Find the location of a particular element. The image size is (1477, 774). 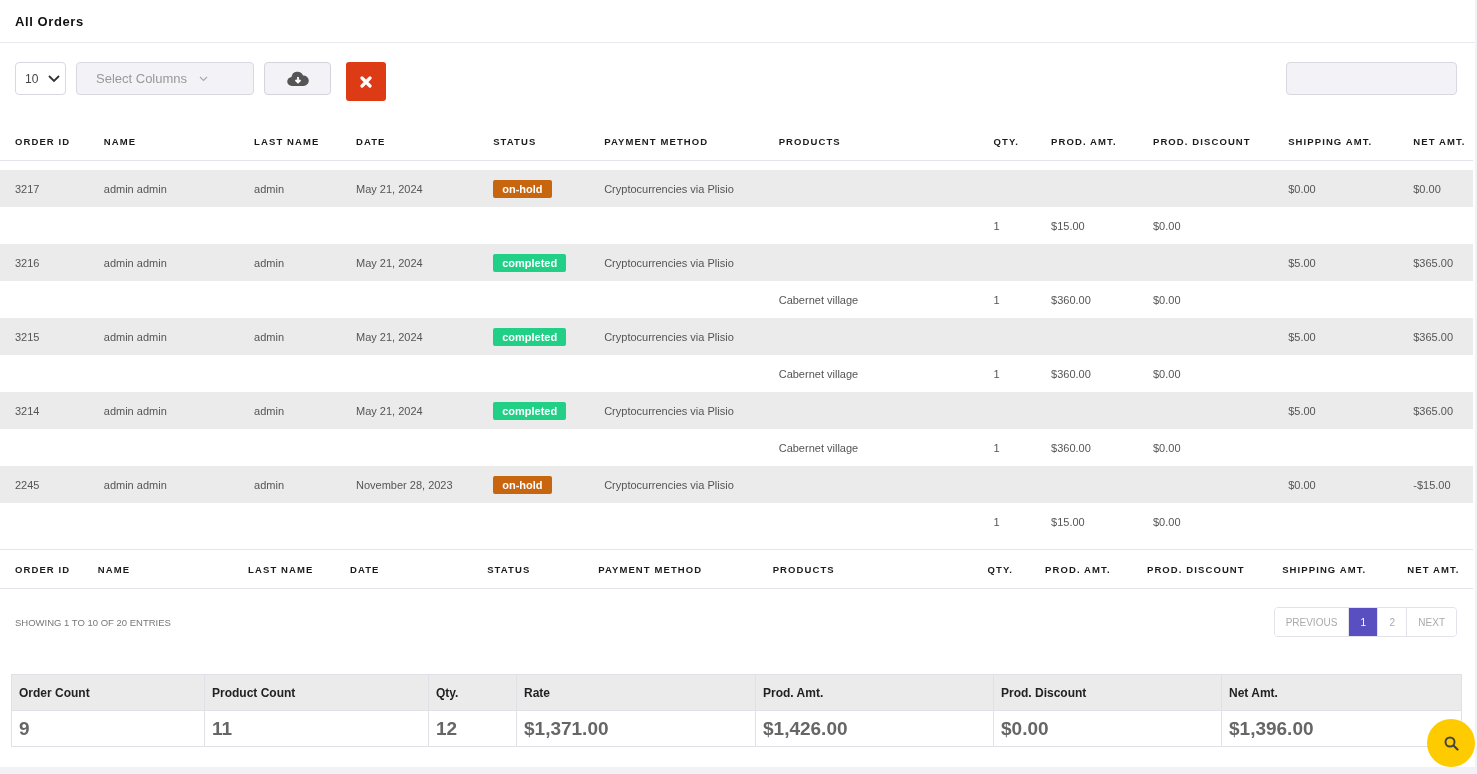

page-title: All Orders is located at coordinates (49, 21).